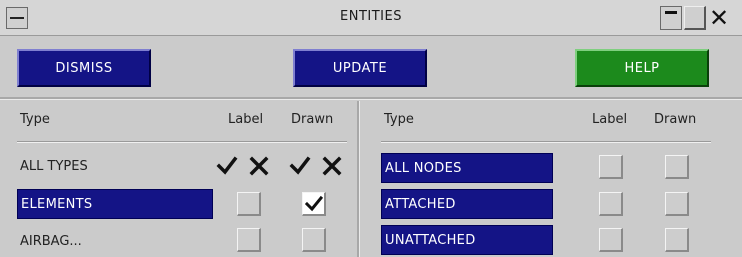  I want to click on label-checkbox-all-nodes, so click(611, 167).